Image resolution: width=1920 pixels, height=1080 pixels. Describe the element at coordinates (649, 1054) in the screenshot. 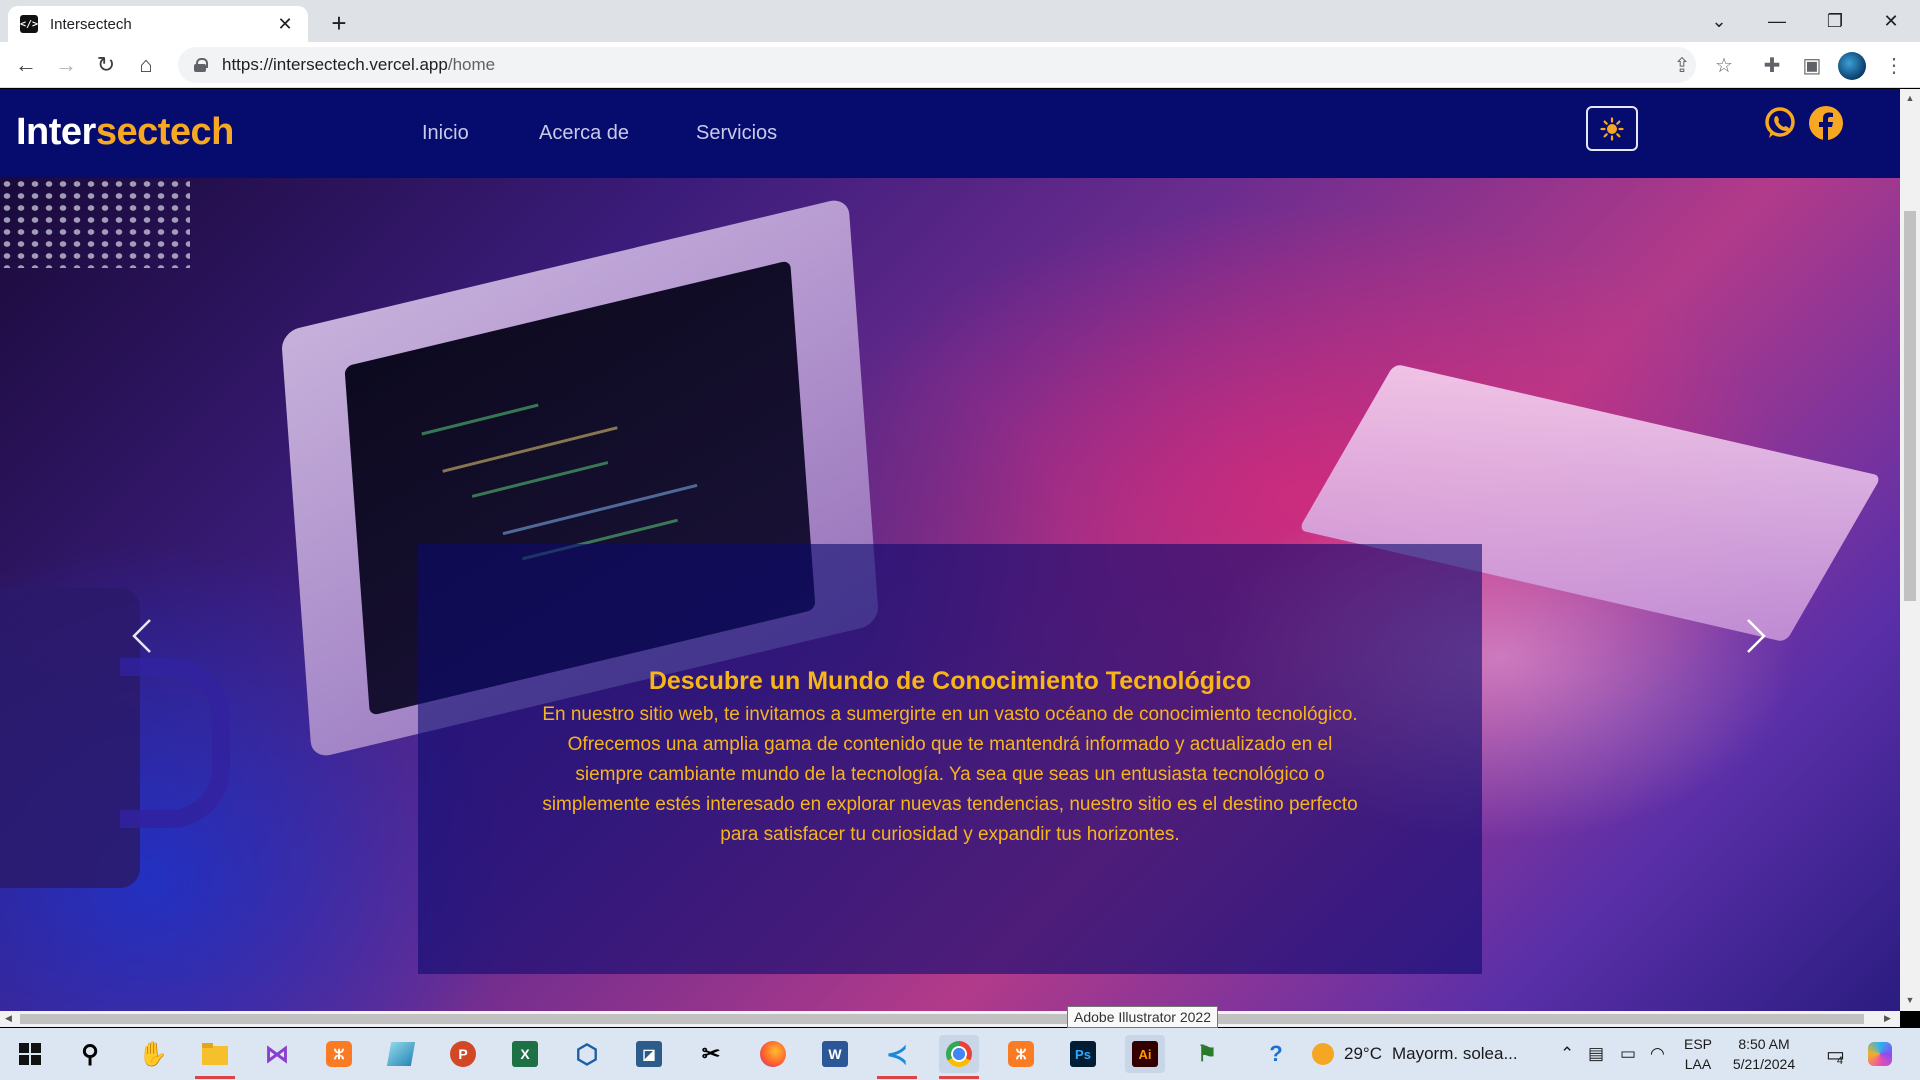

I see `app-icon: ◪` at that location.